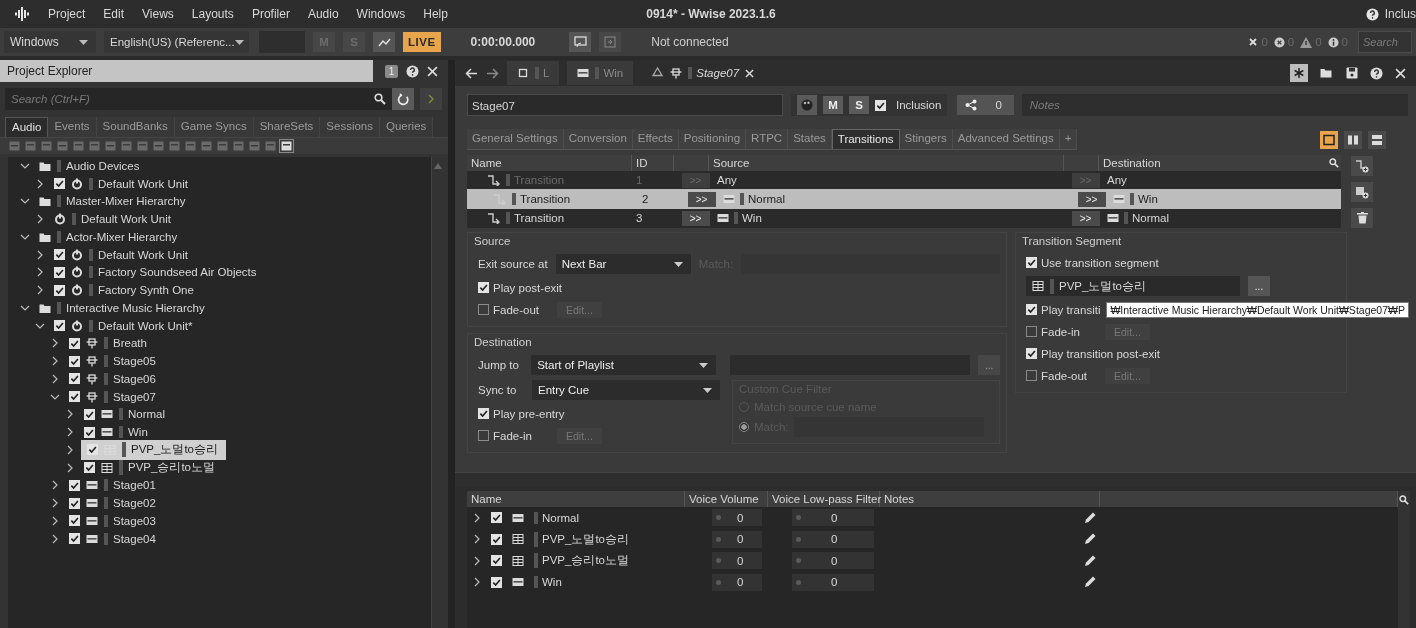 The image size is (1416, 628). I want to click on tree-item: Master-Mixer Hierarchy, so click(112, 201).